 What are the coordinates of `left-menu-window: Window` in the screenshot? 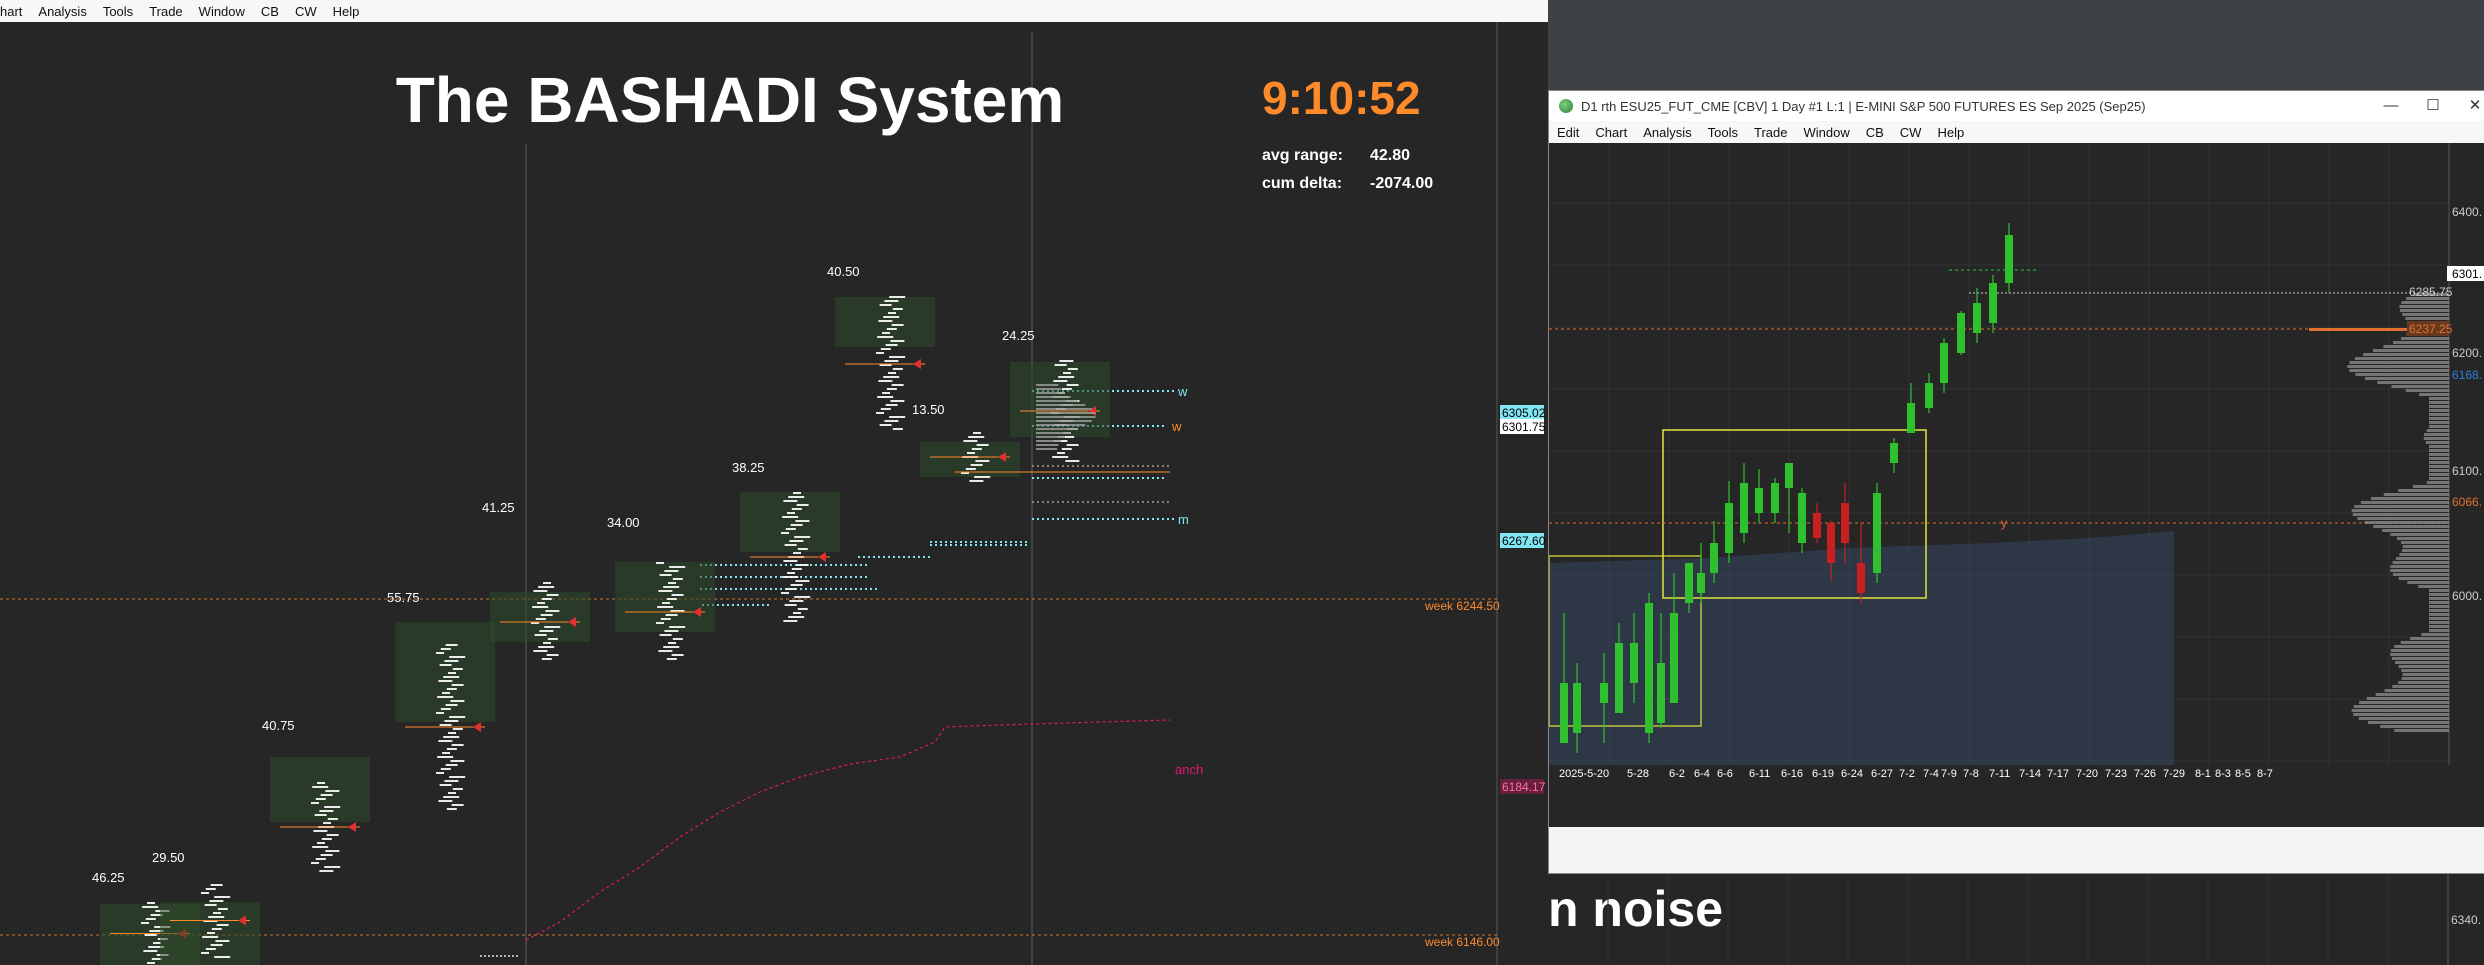 It's located at (222, 11).